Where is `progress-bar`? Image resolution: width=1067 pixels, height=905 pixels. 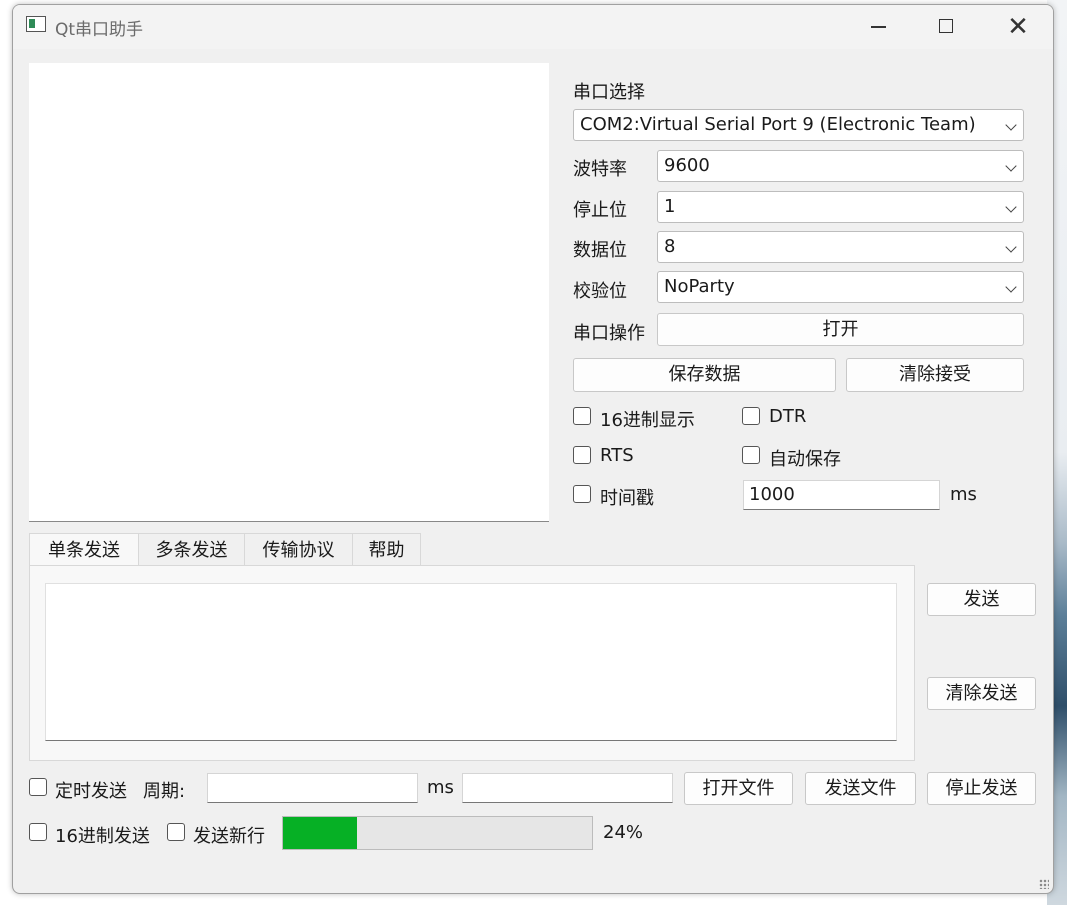
progress-bar is located at coordinates (437, 833).